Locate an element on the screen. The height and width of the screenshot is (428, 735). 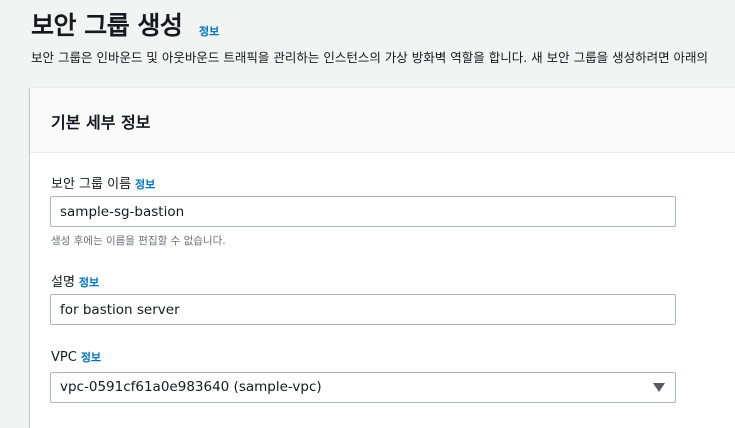
panel-title: 기본 세부 정보 is located at coordinates (101, 122).